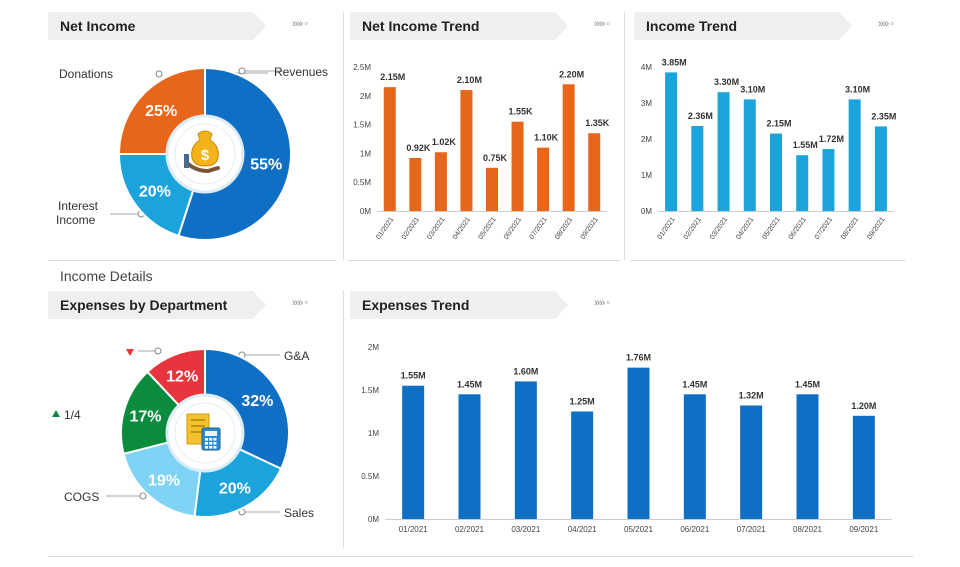 The height and width of the screenshot is (567, 960). I want to click on pie-value-label: 19%, so click(164, 481).